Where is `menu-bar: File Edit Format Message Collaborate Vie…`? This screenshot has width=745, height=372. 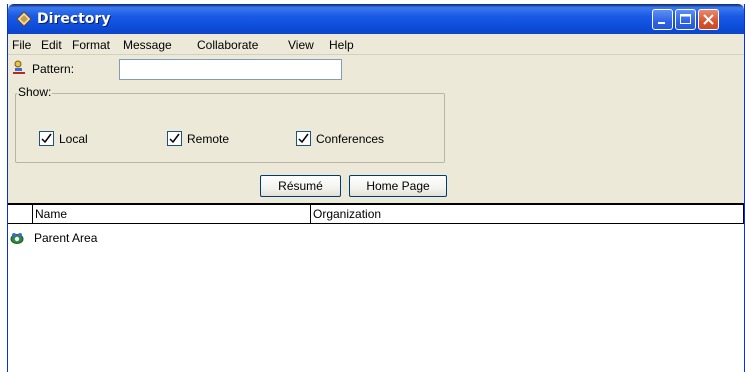 menu-bar: File Edit Format Message Collaborate Vie… is located at coordinates (376, 44).